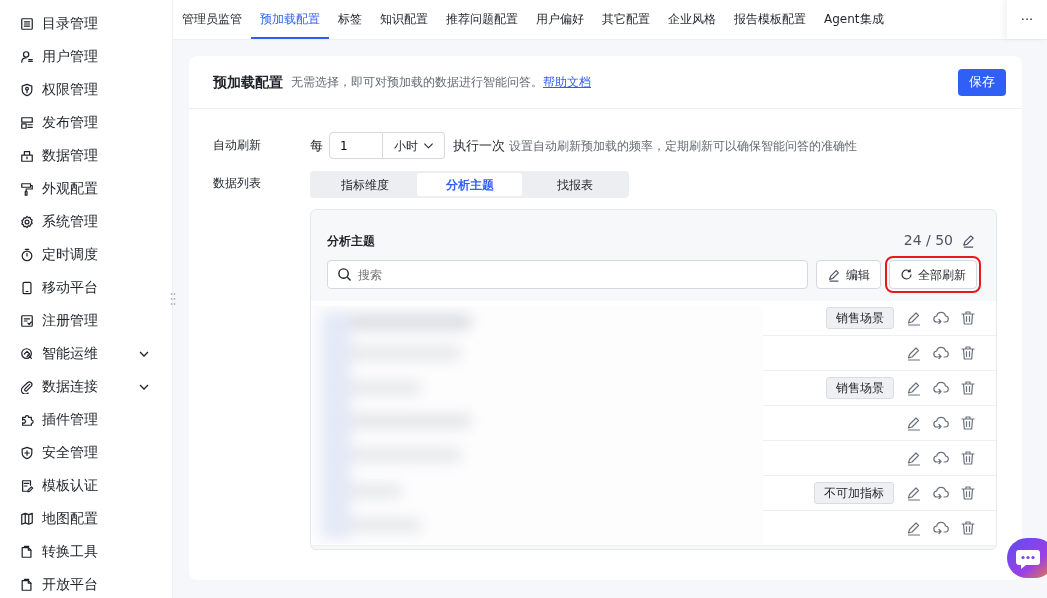 The width and height of the screenshot is (1047, 598). Describe the element at coordinates (86, 254) in the screenshot. I see `sidebar-item: 定时调度` at that location.